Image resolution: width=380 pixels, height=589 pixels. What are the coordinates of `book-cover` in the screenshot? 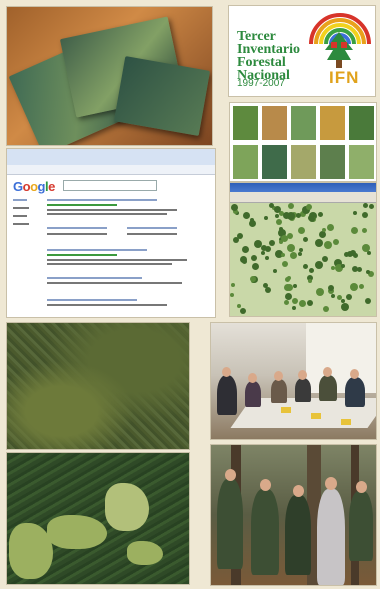 It's located at (162, 96).